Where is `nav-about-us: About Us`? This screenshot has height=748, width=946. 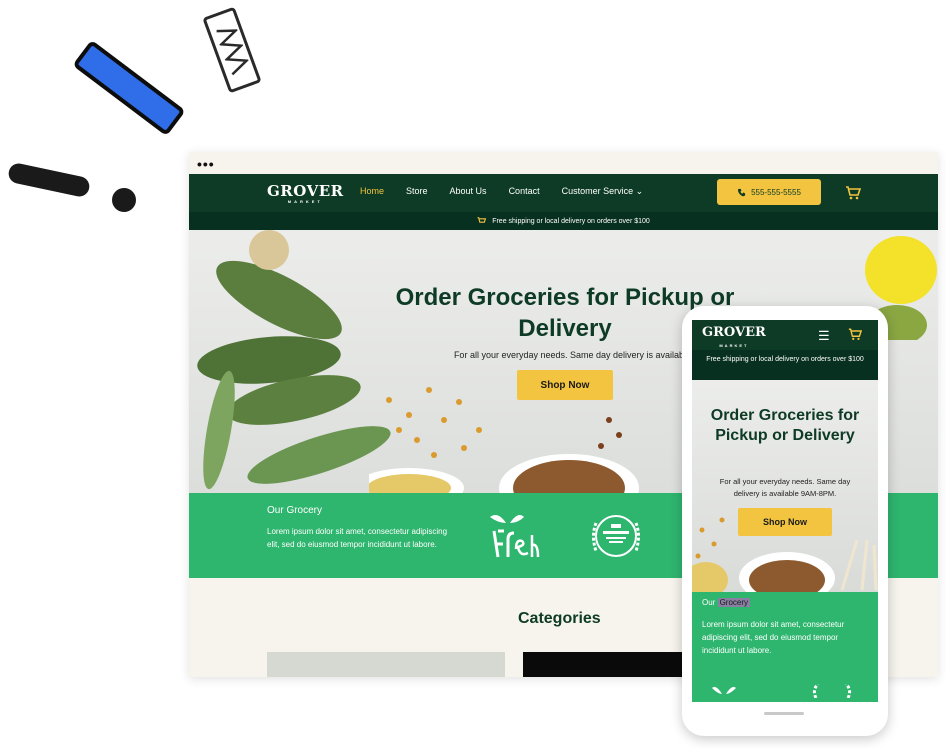 nav-about-us: About Us is located at coordinates (468, 191).